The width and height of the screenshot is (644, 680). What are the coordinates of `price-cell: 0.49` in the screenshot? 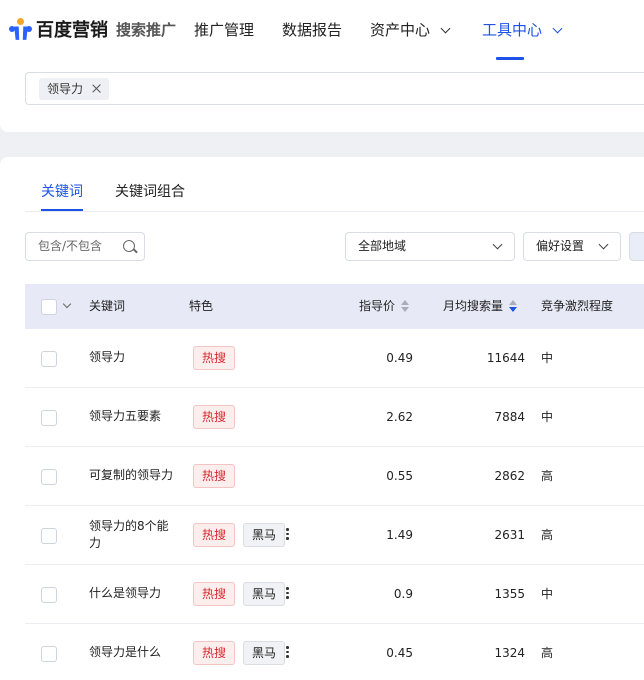 It's located at (399, 358).